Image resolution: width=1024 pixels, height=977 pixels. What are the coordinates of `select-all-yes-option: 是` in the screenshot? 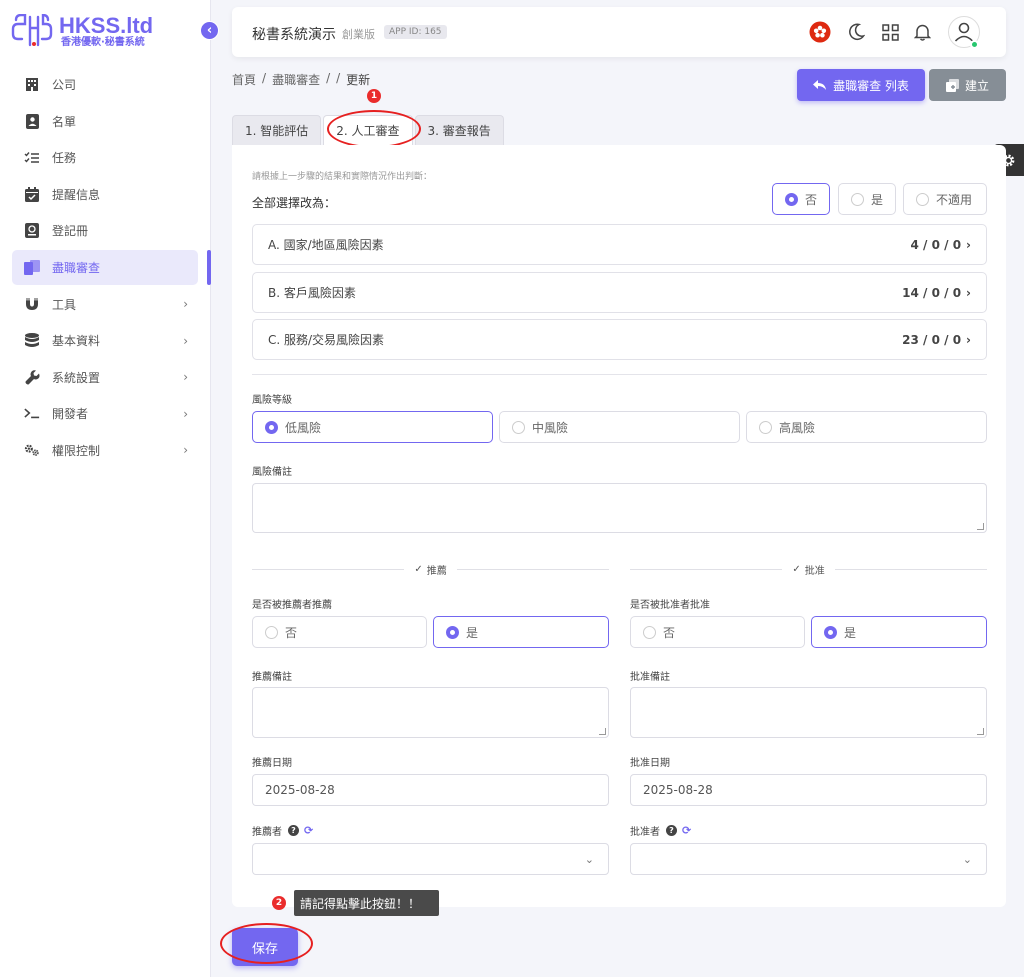 It's located at (867, 199).